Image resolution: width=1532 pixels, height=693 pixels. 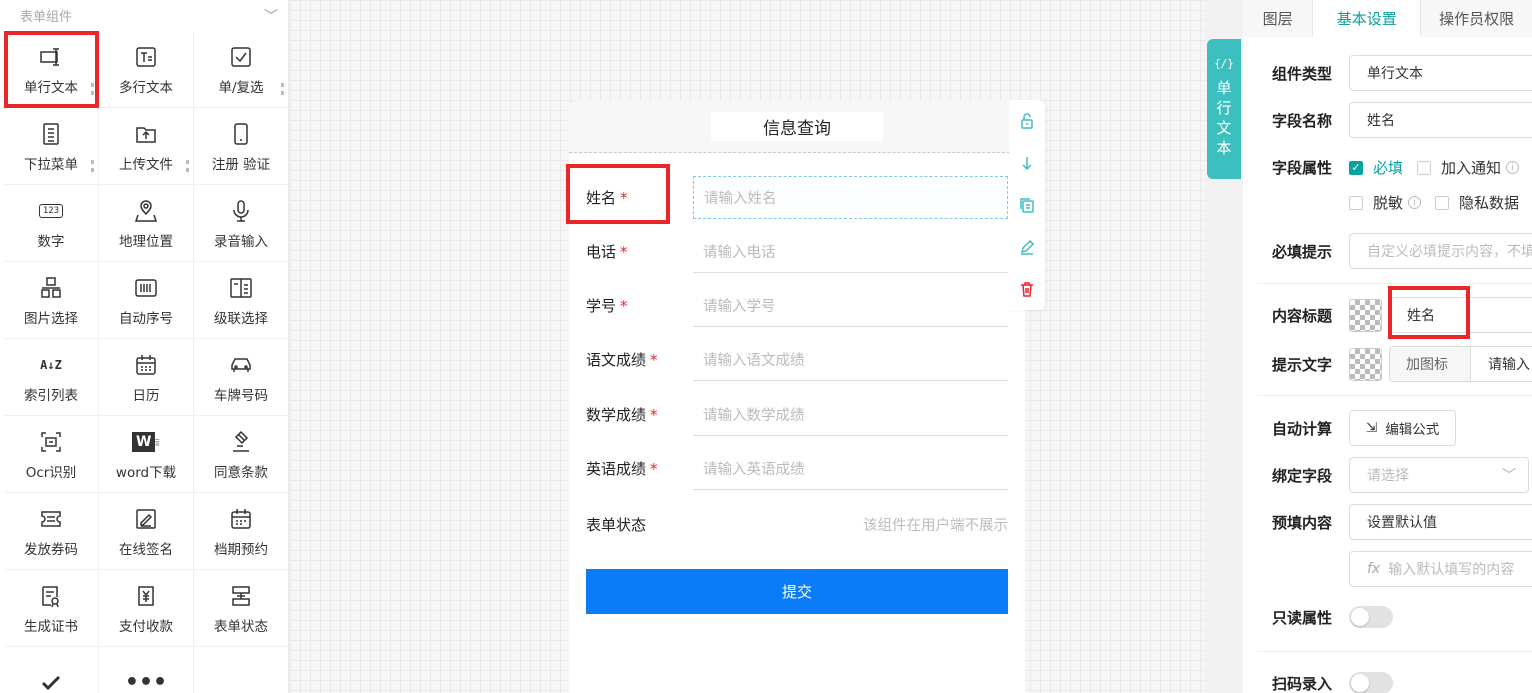 What do you see at coordinates (1027, 121) in the screenshot?
I see `unlock-icon` at bounding box center [1027, 121].